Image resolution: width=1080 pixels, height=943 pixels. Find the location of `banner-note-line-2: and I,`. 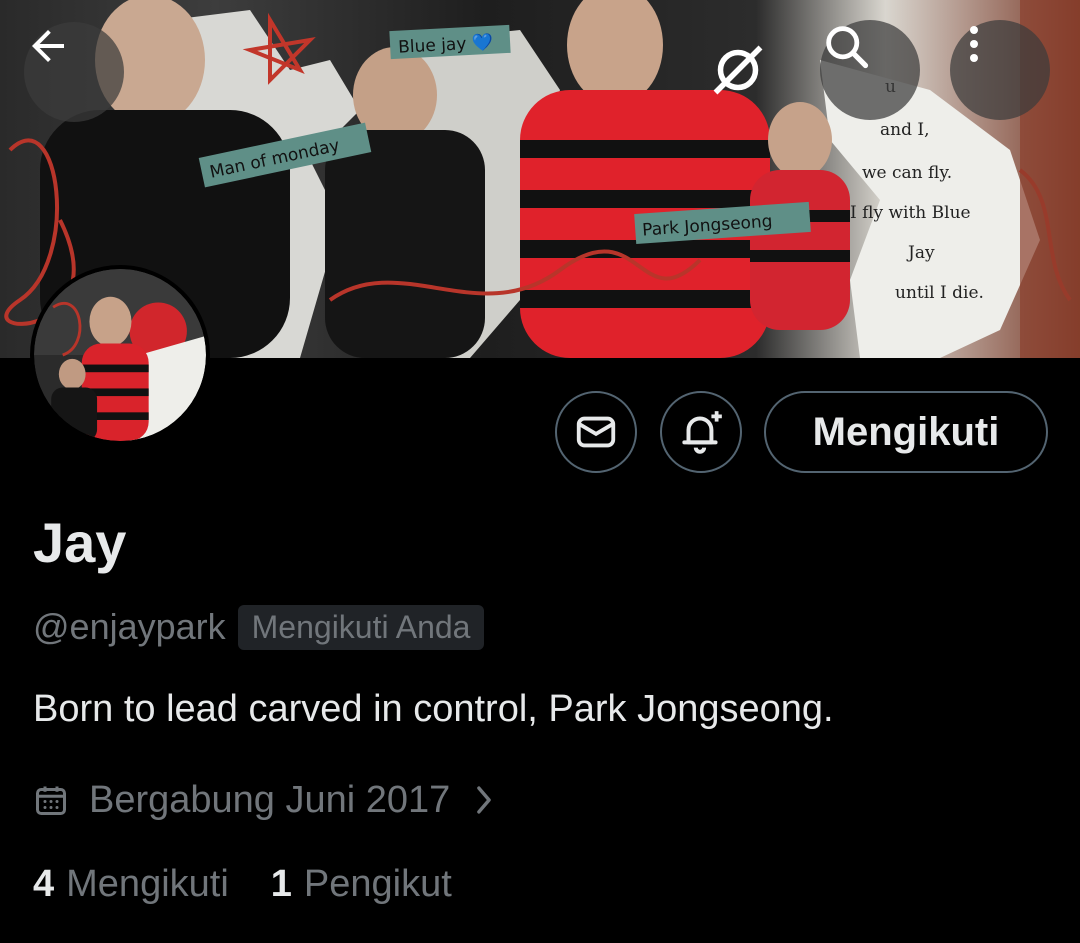

banner-note-line-2: and I, is located at coordinates (905, 130).